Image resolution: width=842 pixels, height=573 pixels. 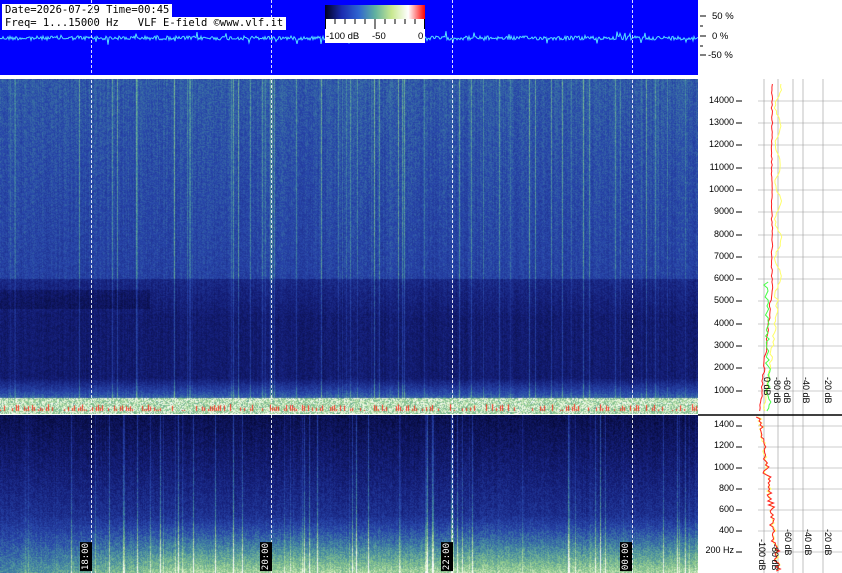 What do you see at coordinates (343, 36) in the screenshot?
I see `colorbar-tick-min: -100 dB` at bounding box center [343, 36].